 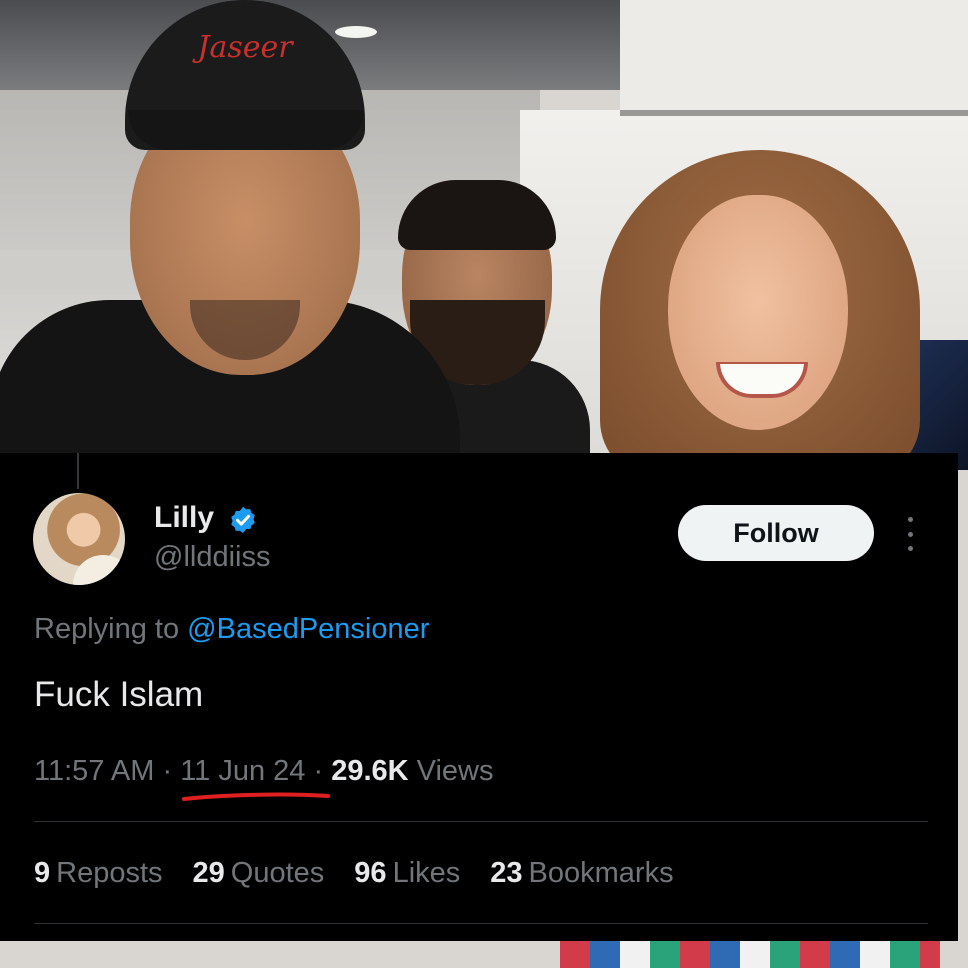 I want to click on stat-likes: 96 Likes, so click(x=407, y=873).